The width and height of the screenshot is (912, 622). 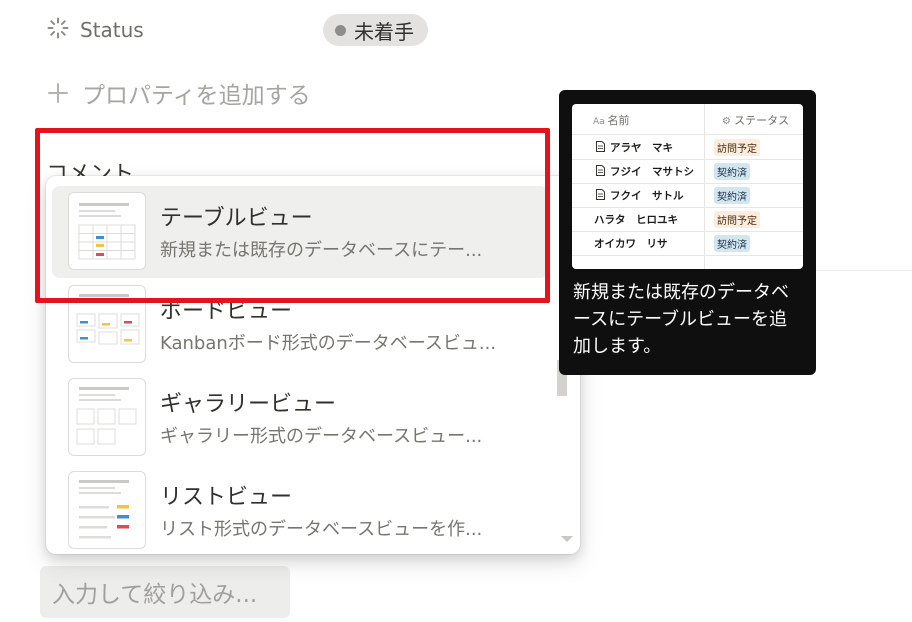 I want to click on plus-icon, so click(x=58, y=93).